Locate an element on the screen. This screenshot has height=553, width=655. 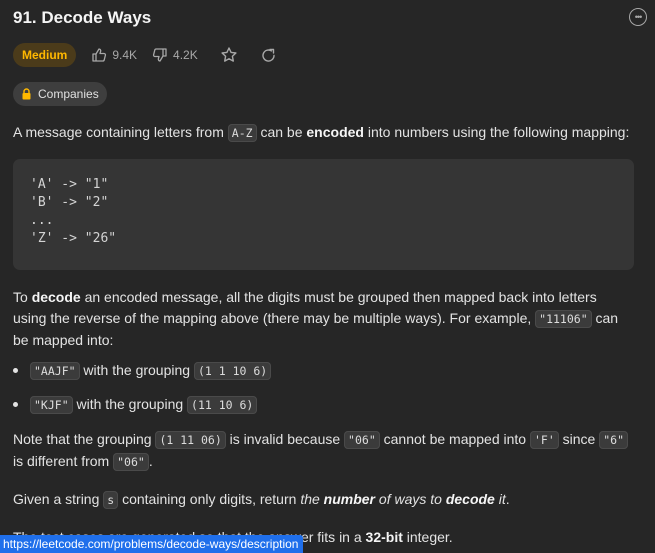
thumbs-down-icon is located at coordinates (159, 55).